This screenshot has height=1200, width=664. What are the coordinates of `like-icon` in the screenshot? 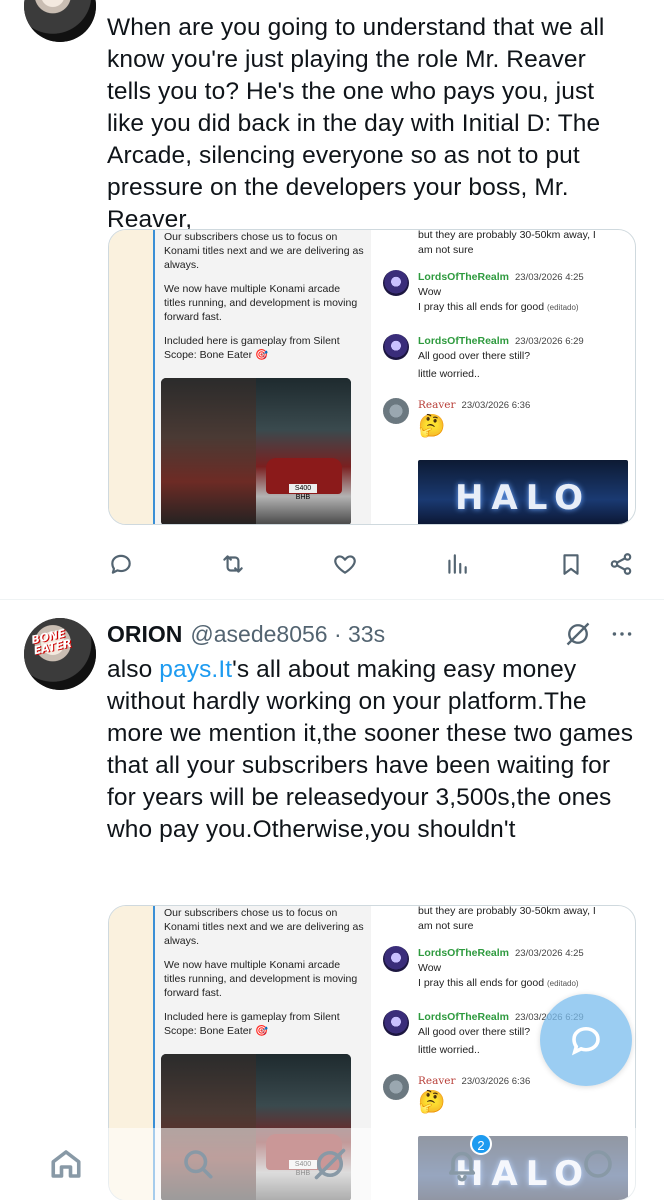 It's located at (345, 564).